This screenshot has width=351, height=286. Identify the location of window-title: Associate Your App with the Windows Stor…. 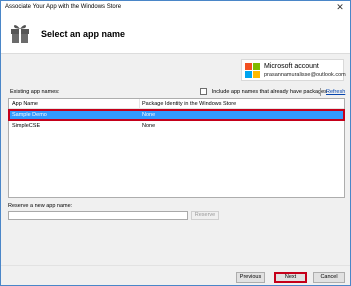
(63, 7).